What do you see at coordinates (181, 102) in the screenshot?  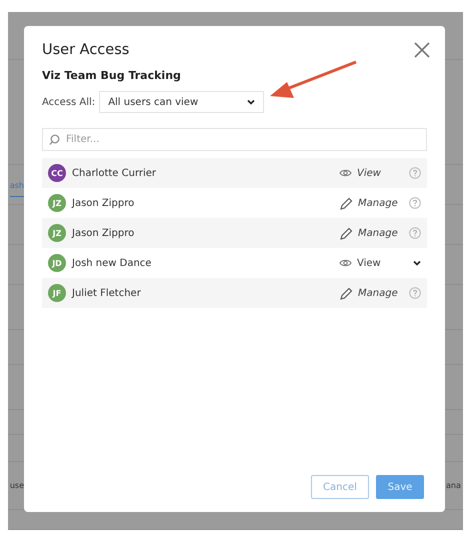 I see `access-dropdown: All users can view` at bounding box center [181, 102].